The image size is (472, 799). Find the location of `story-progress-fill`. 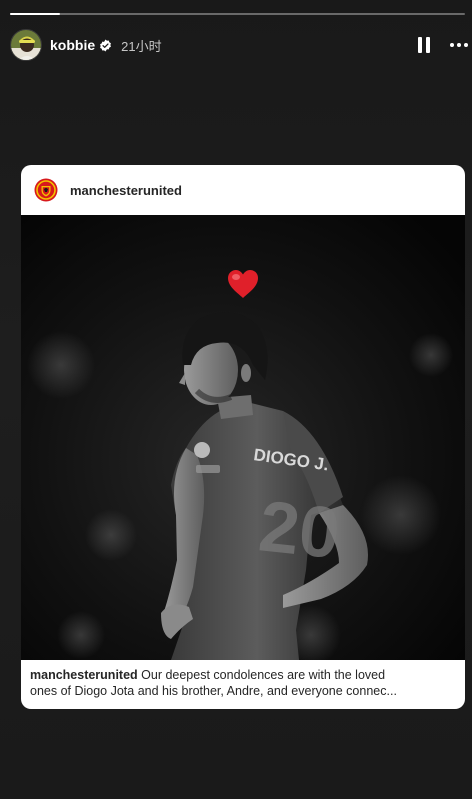

story-progress-fill is located at coordinates (35, 14).